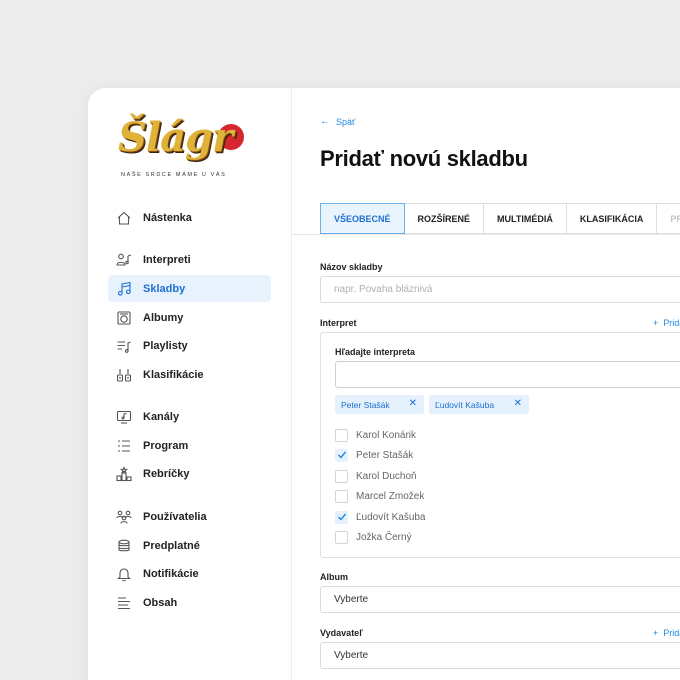  What do you see at coordinates (124, 346) in the screenshot?
I see `playlist-icon` at bounding box center [124, 346].